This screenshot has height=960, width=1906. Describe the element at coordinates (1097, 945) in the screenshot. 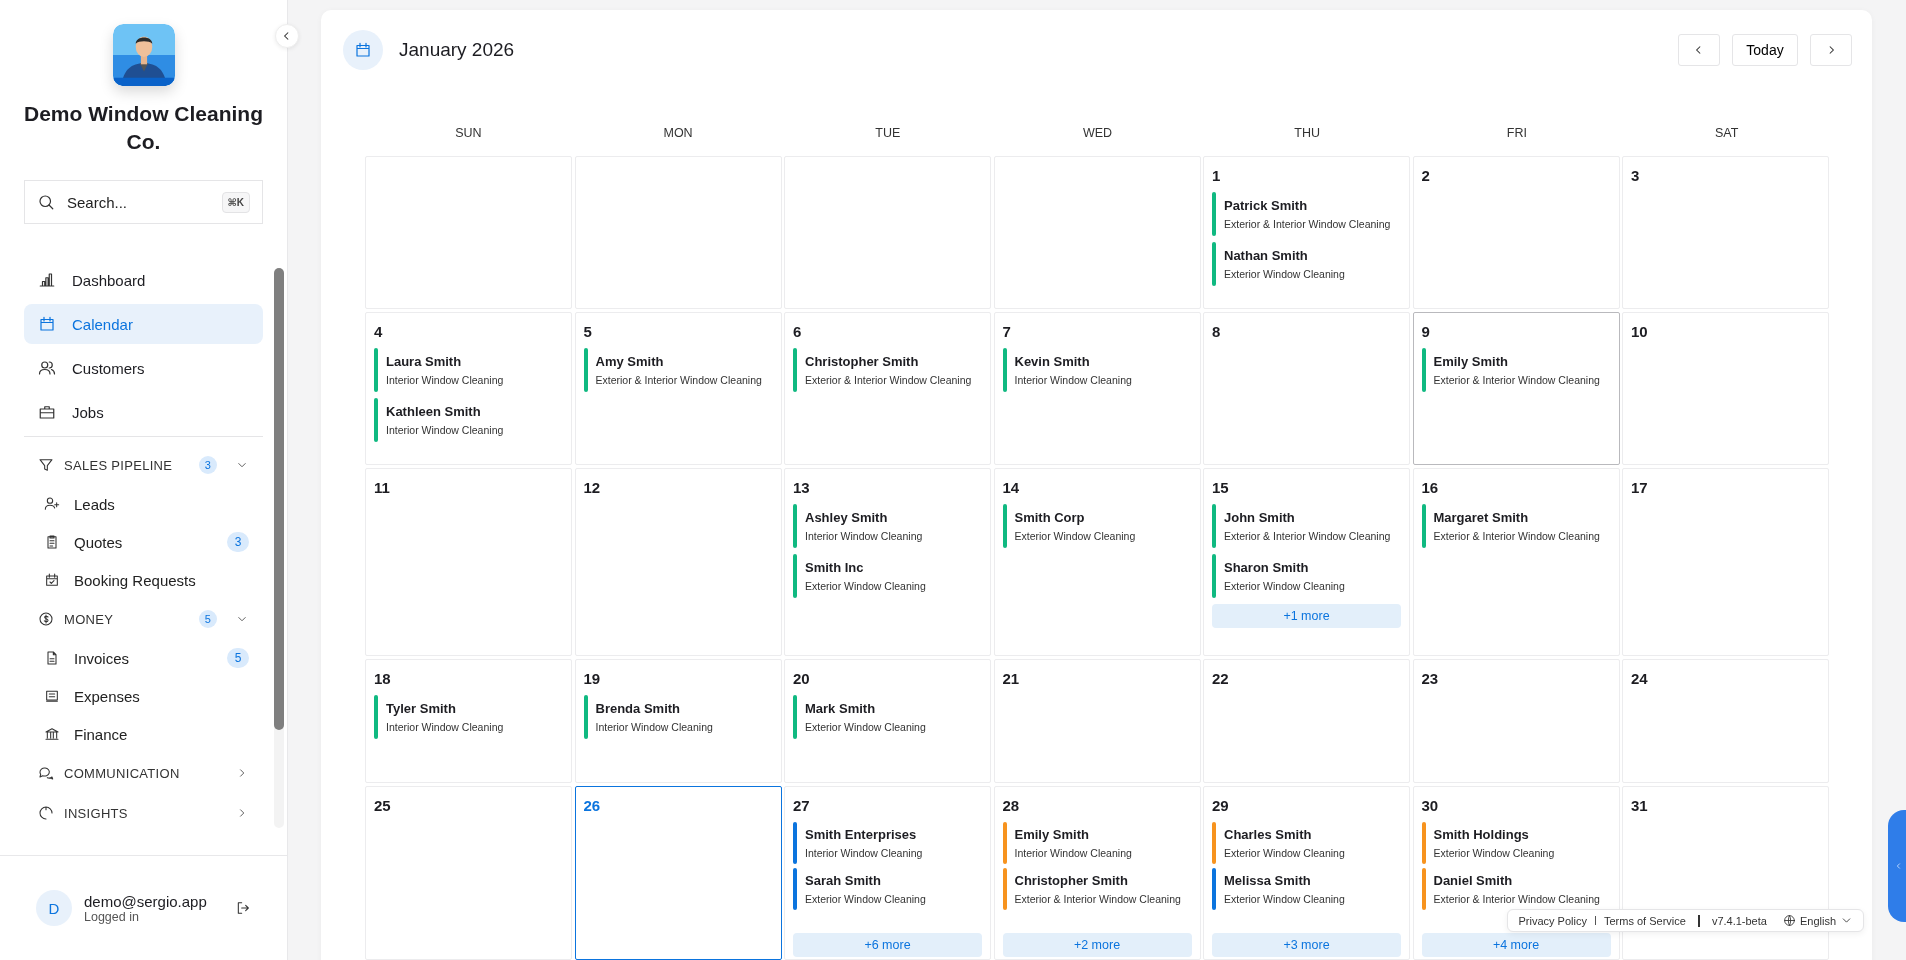

I see `more-events-button: +2 more` at that location.